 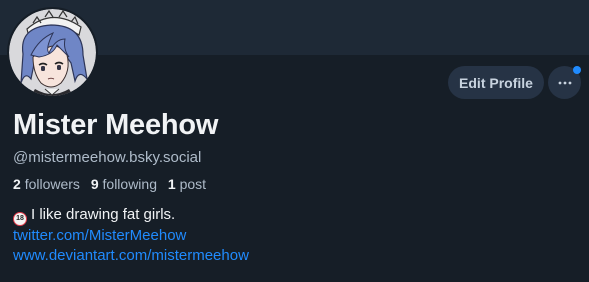 What do you see at coordinates (577, 70) in the screenshot?
I see `notification-dot` at bounding box center [577, 70].